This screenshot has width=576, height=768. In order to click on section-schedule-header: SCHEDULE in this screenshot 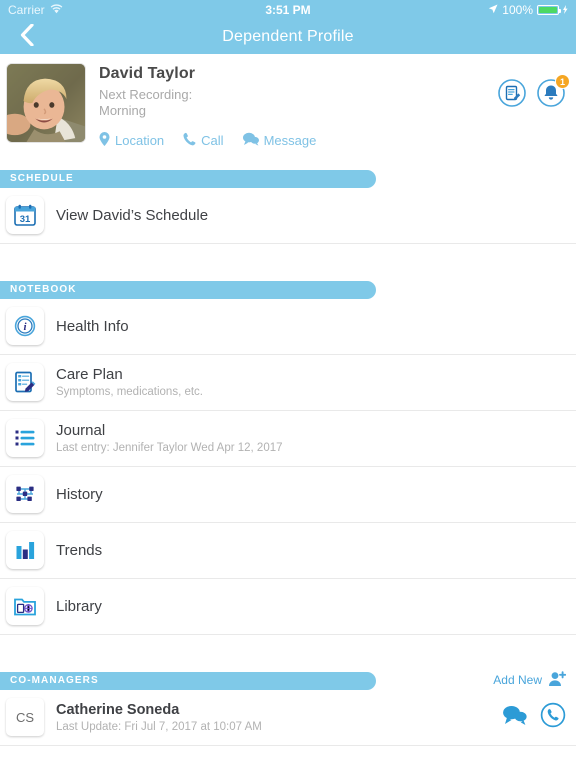, I will do `click(288, 178)`.